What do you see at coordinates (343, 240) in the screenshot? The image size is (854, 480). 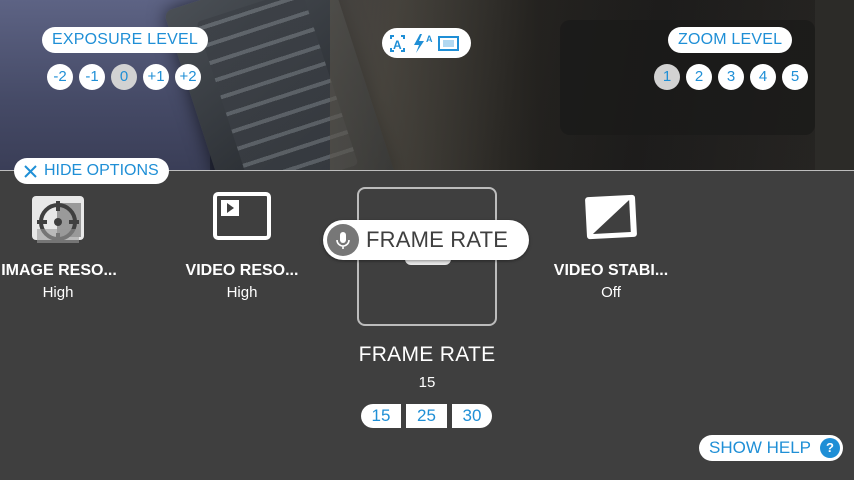 I see `microphone-icon` at bounding box center [343, 240].